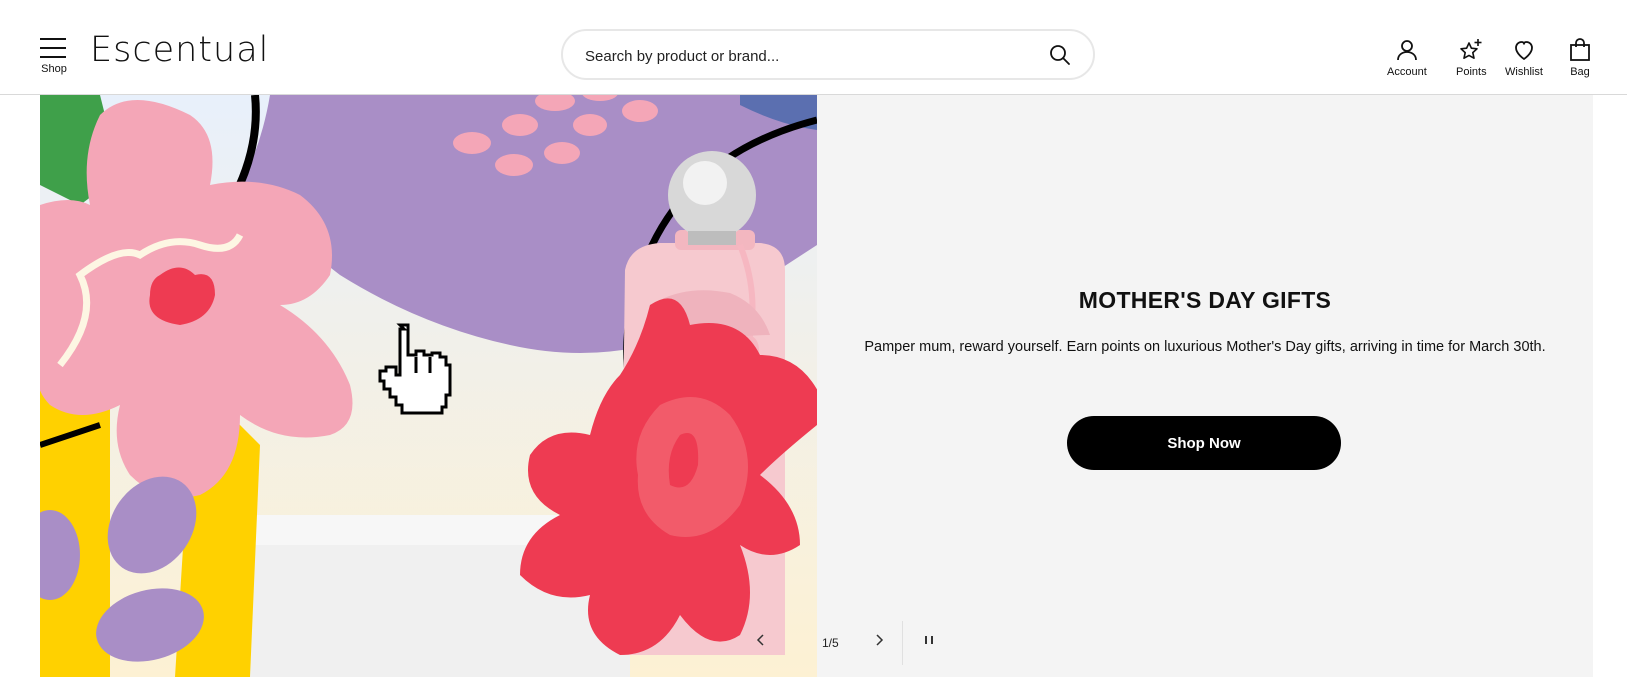  Describe the element at coordinates (761, 642) in the screenshot. I see `chevron-left-icon` at that location.